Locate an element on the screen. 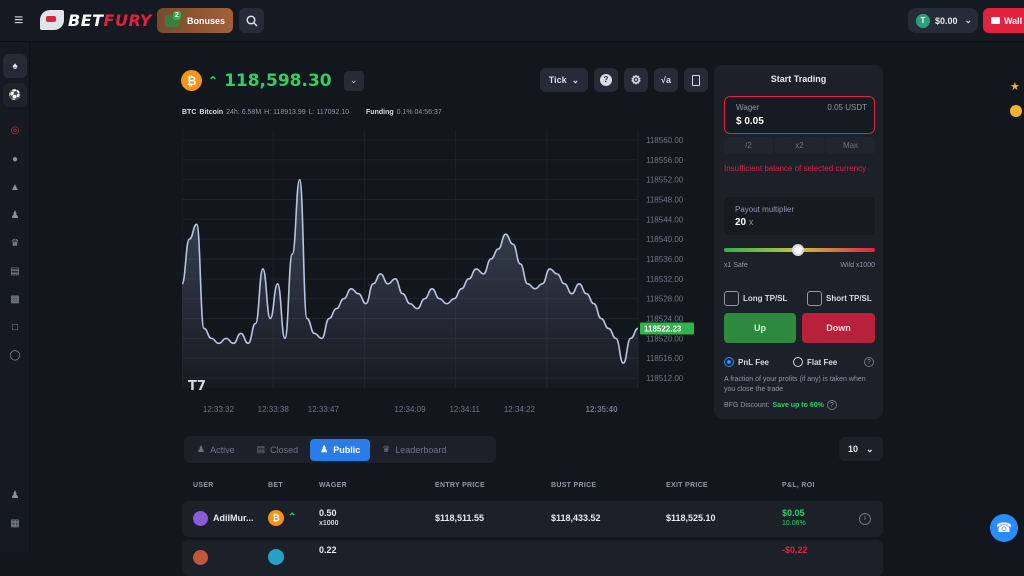 The image size is (1024, 576). bust-price: $118,433.52 is located at coordinates (576, 518).